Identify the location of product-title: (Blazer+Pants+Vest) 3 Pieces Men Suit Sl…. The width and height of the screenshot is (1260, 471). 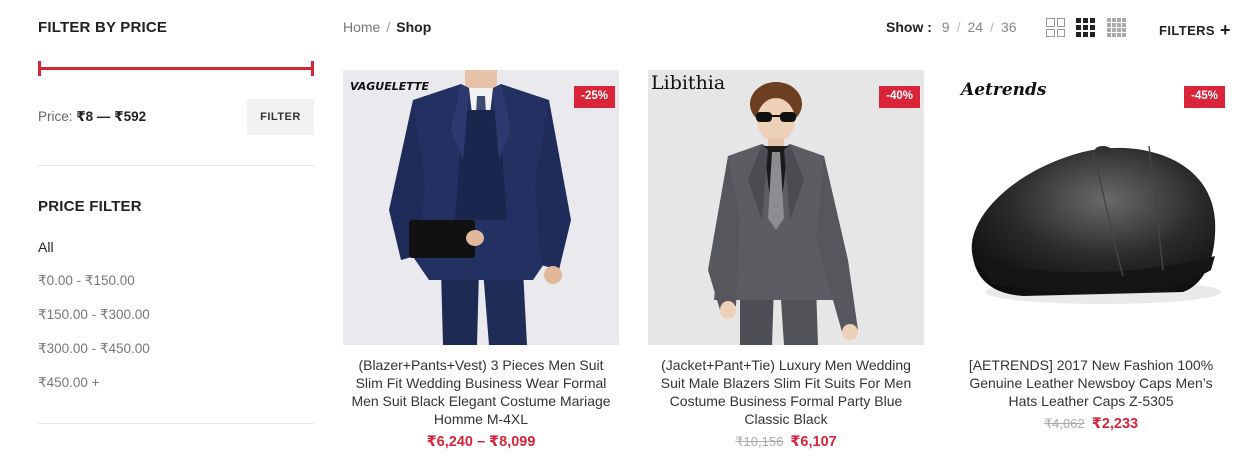
(481, 392).